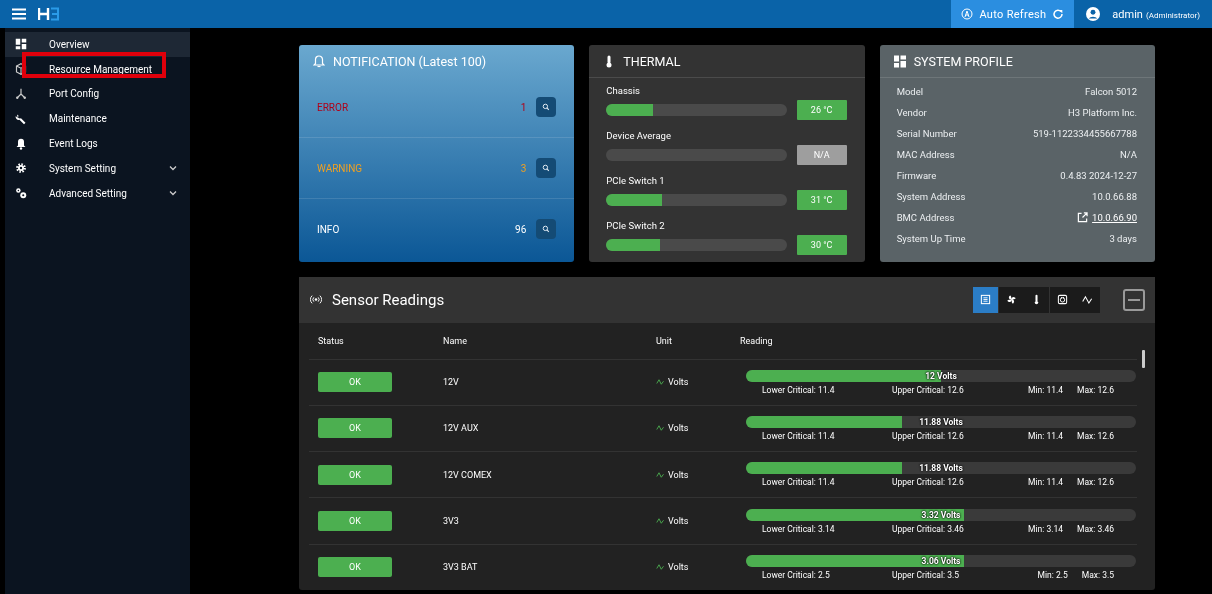  I want to click on max-value: Max: 3.46, so click(1095, 528).